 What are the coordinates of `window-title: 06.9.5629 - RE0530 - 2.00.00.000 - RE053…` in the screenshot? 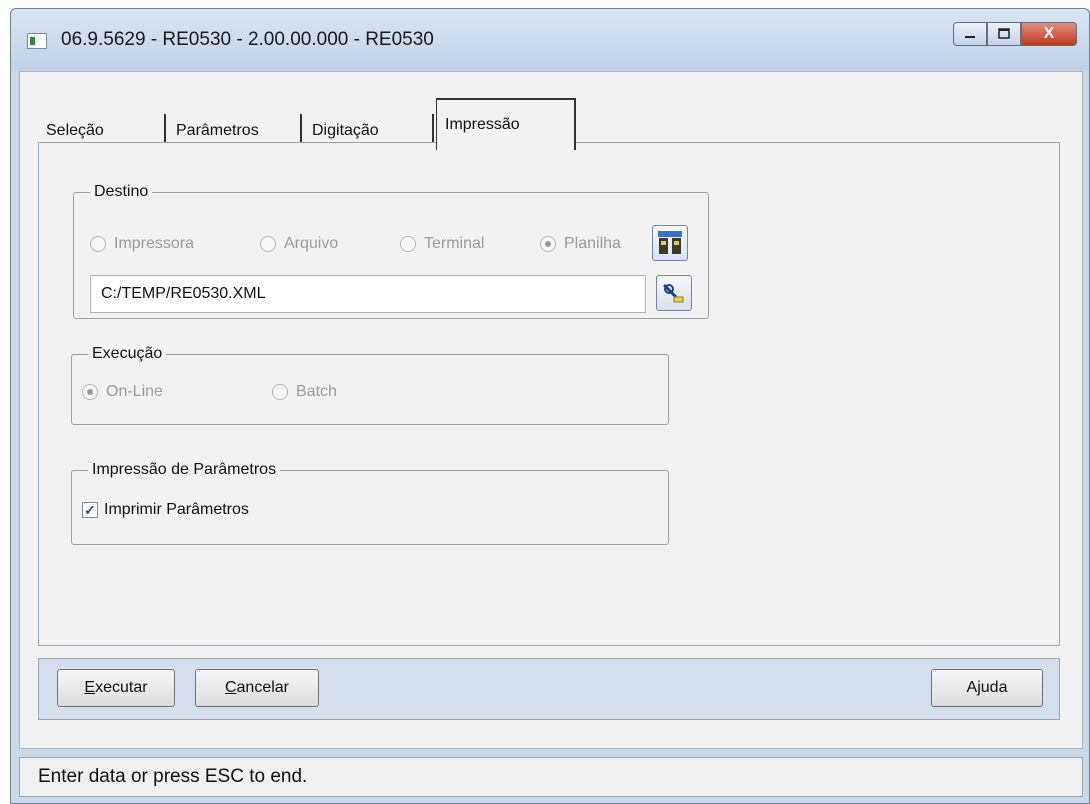 It's located at (247, 39).